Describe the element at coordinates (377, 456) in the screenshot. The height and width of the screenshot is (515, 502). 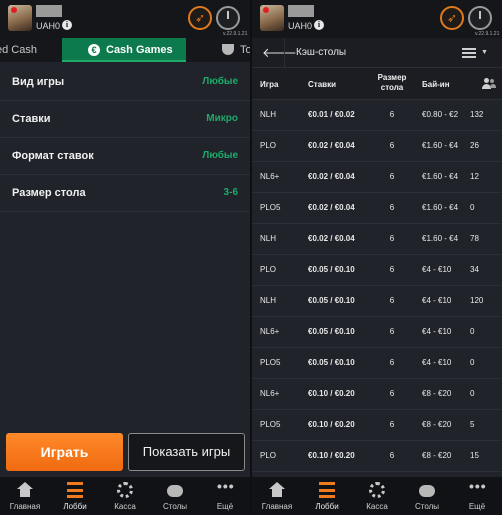
I see `table-row: PLO €0.10 / €0.20 6 €8 - €20 15` at that location.